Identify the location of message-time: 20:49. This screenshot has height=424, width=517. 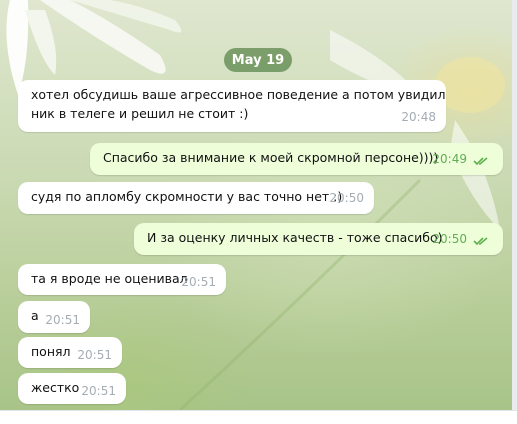
(449, 159).